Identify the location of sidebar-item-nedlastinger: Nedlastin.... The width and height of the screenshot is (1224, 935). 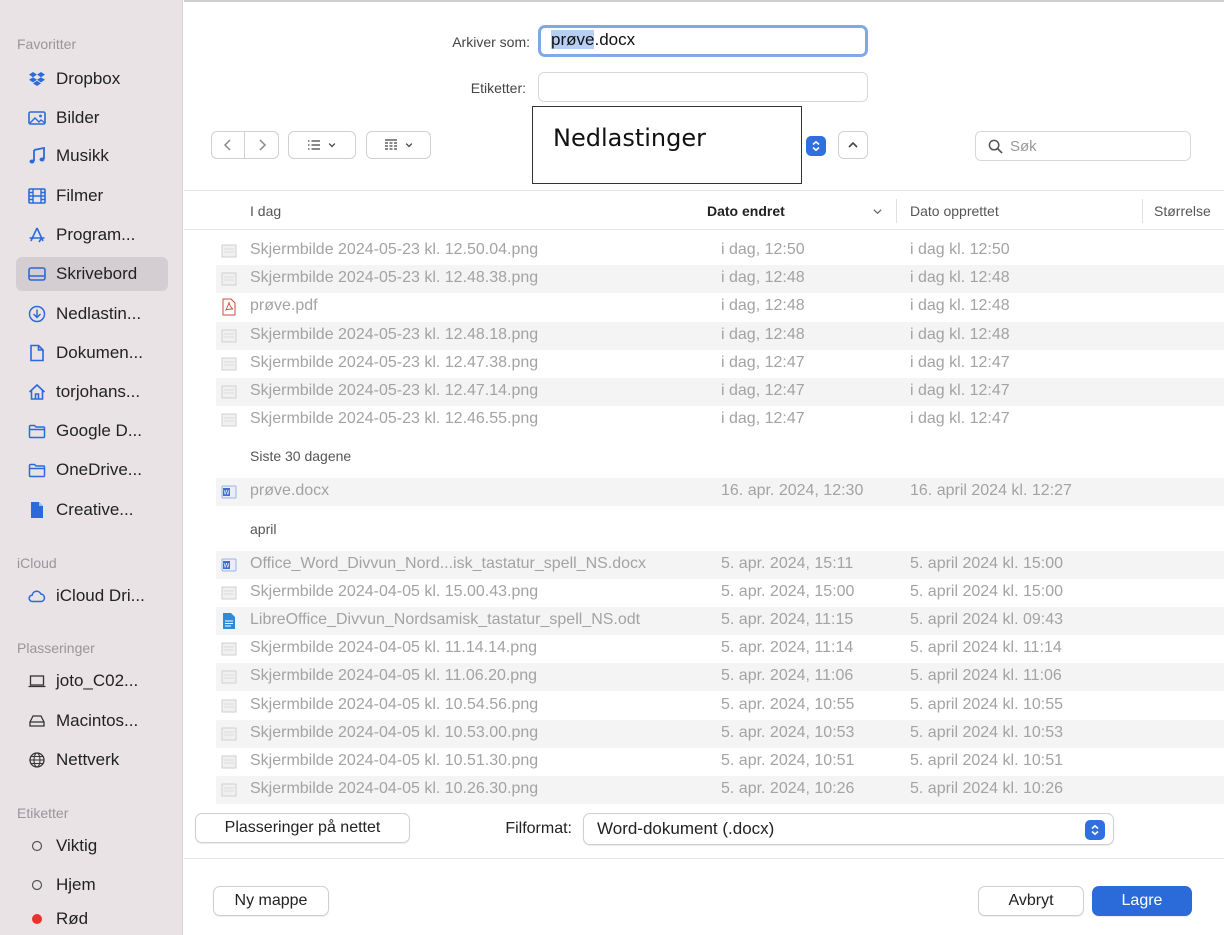
(92, 314).